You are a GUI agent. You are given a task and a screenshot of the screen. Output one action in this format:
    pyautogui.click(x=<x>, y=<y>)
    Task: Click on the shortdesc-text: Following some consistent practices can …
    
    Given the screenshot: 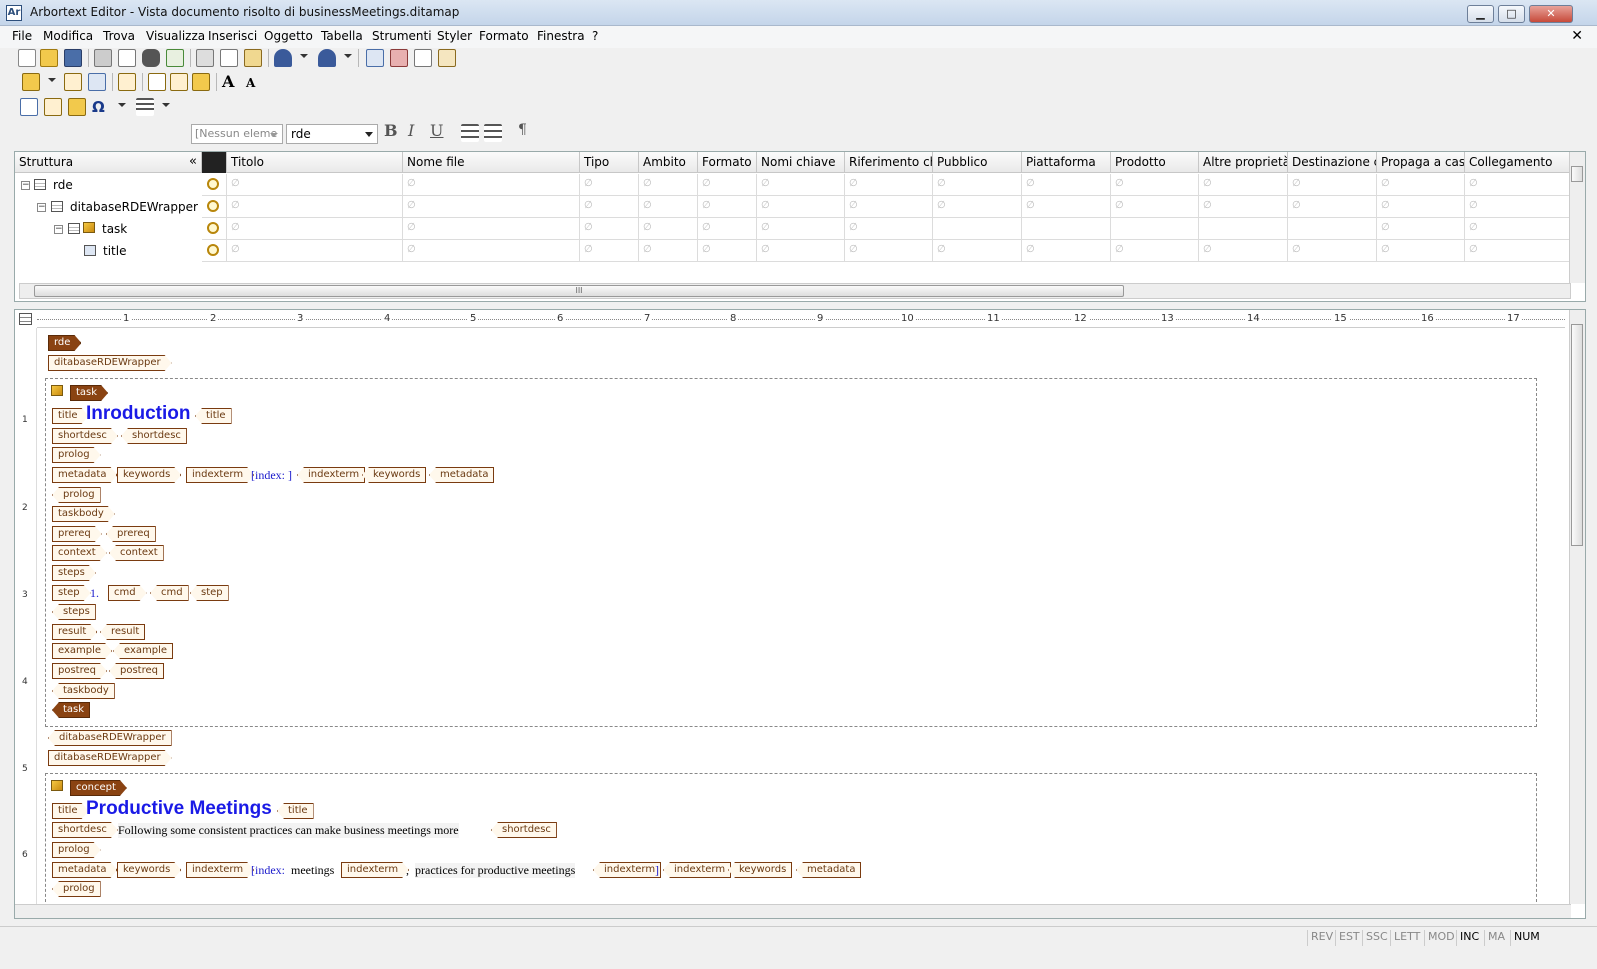 What is the action you would take?
    pyautogui.click(x=288, y=830)
    